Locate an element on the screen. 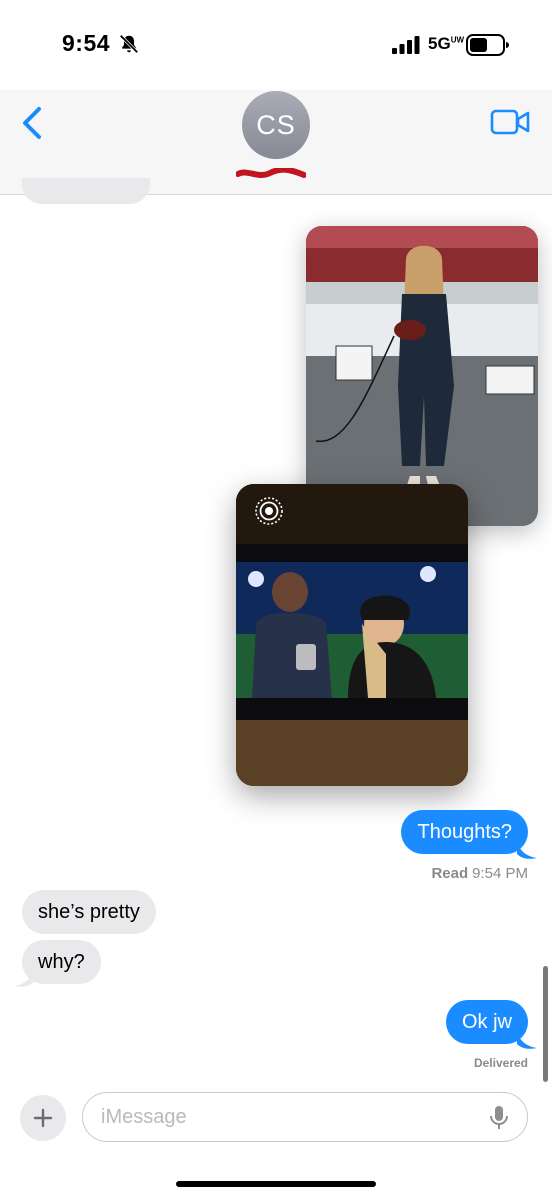  photo-1-image is located at coordinates (422, 376).